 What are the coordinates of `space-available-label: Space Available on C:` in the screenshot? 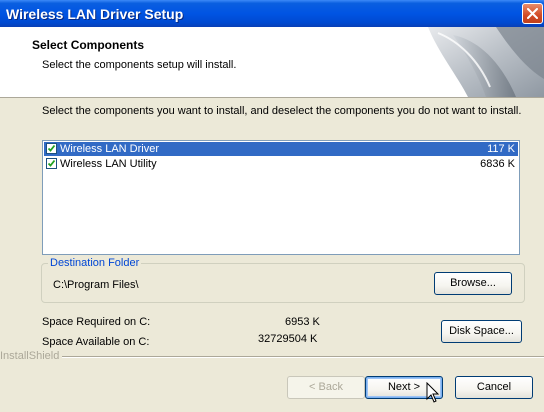 It's located at (96, 342).